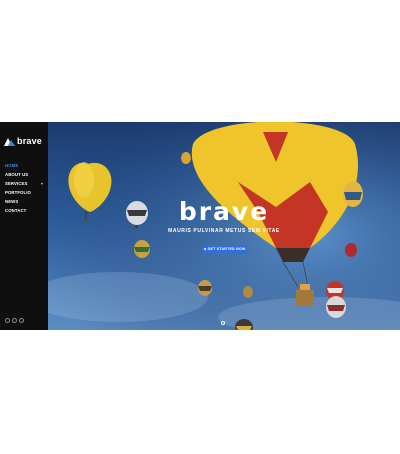  I want to click on social-links, so click(14, 320).